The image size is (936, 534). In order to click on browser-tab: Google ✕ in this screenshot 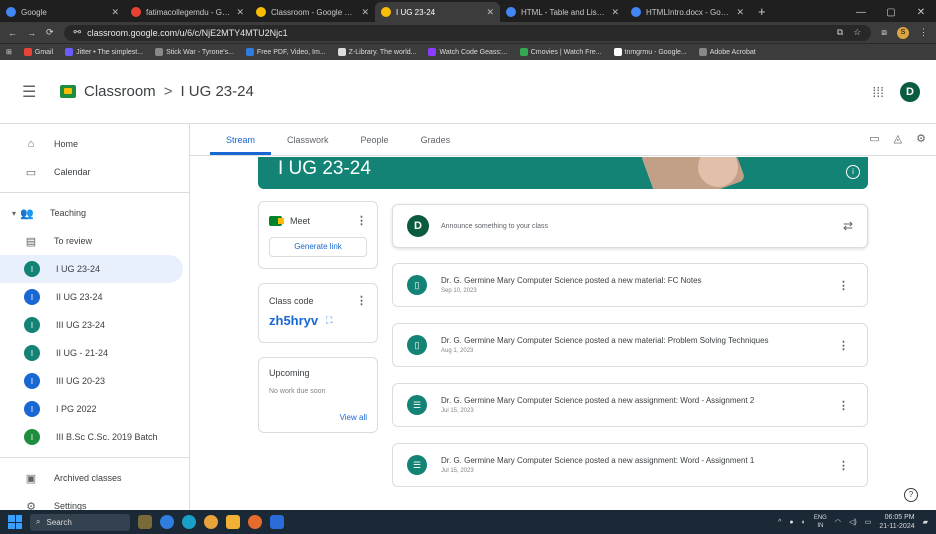, I will do `click(62, 12)`.